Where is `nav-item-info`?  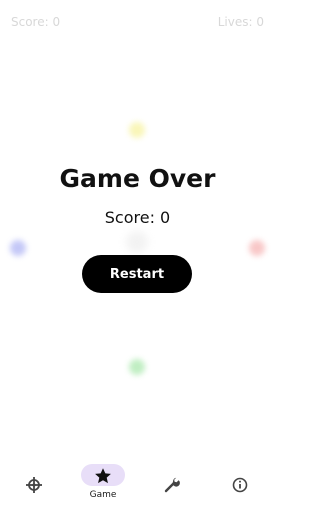 nav-item-info is located at coordinates (240, 483).